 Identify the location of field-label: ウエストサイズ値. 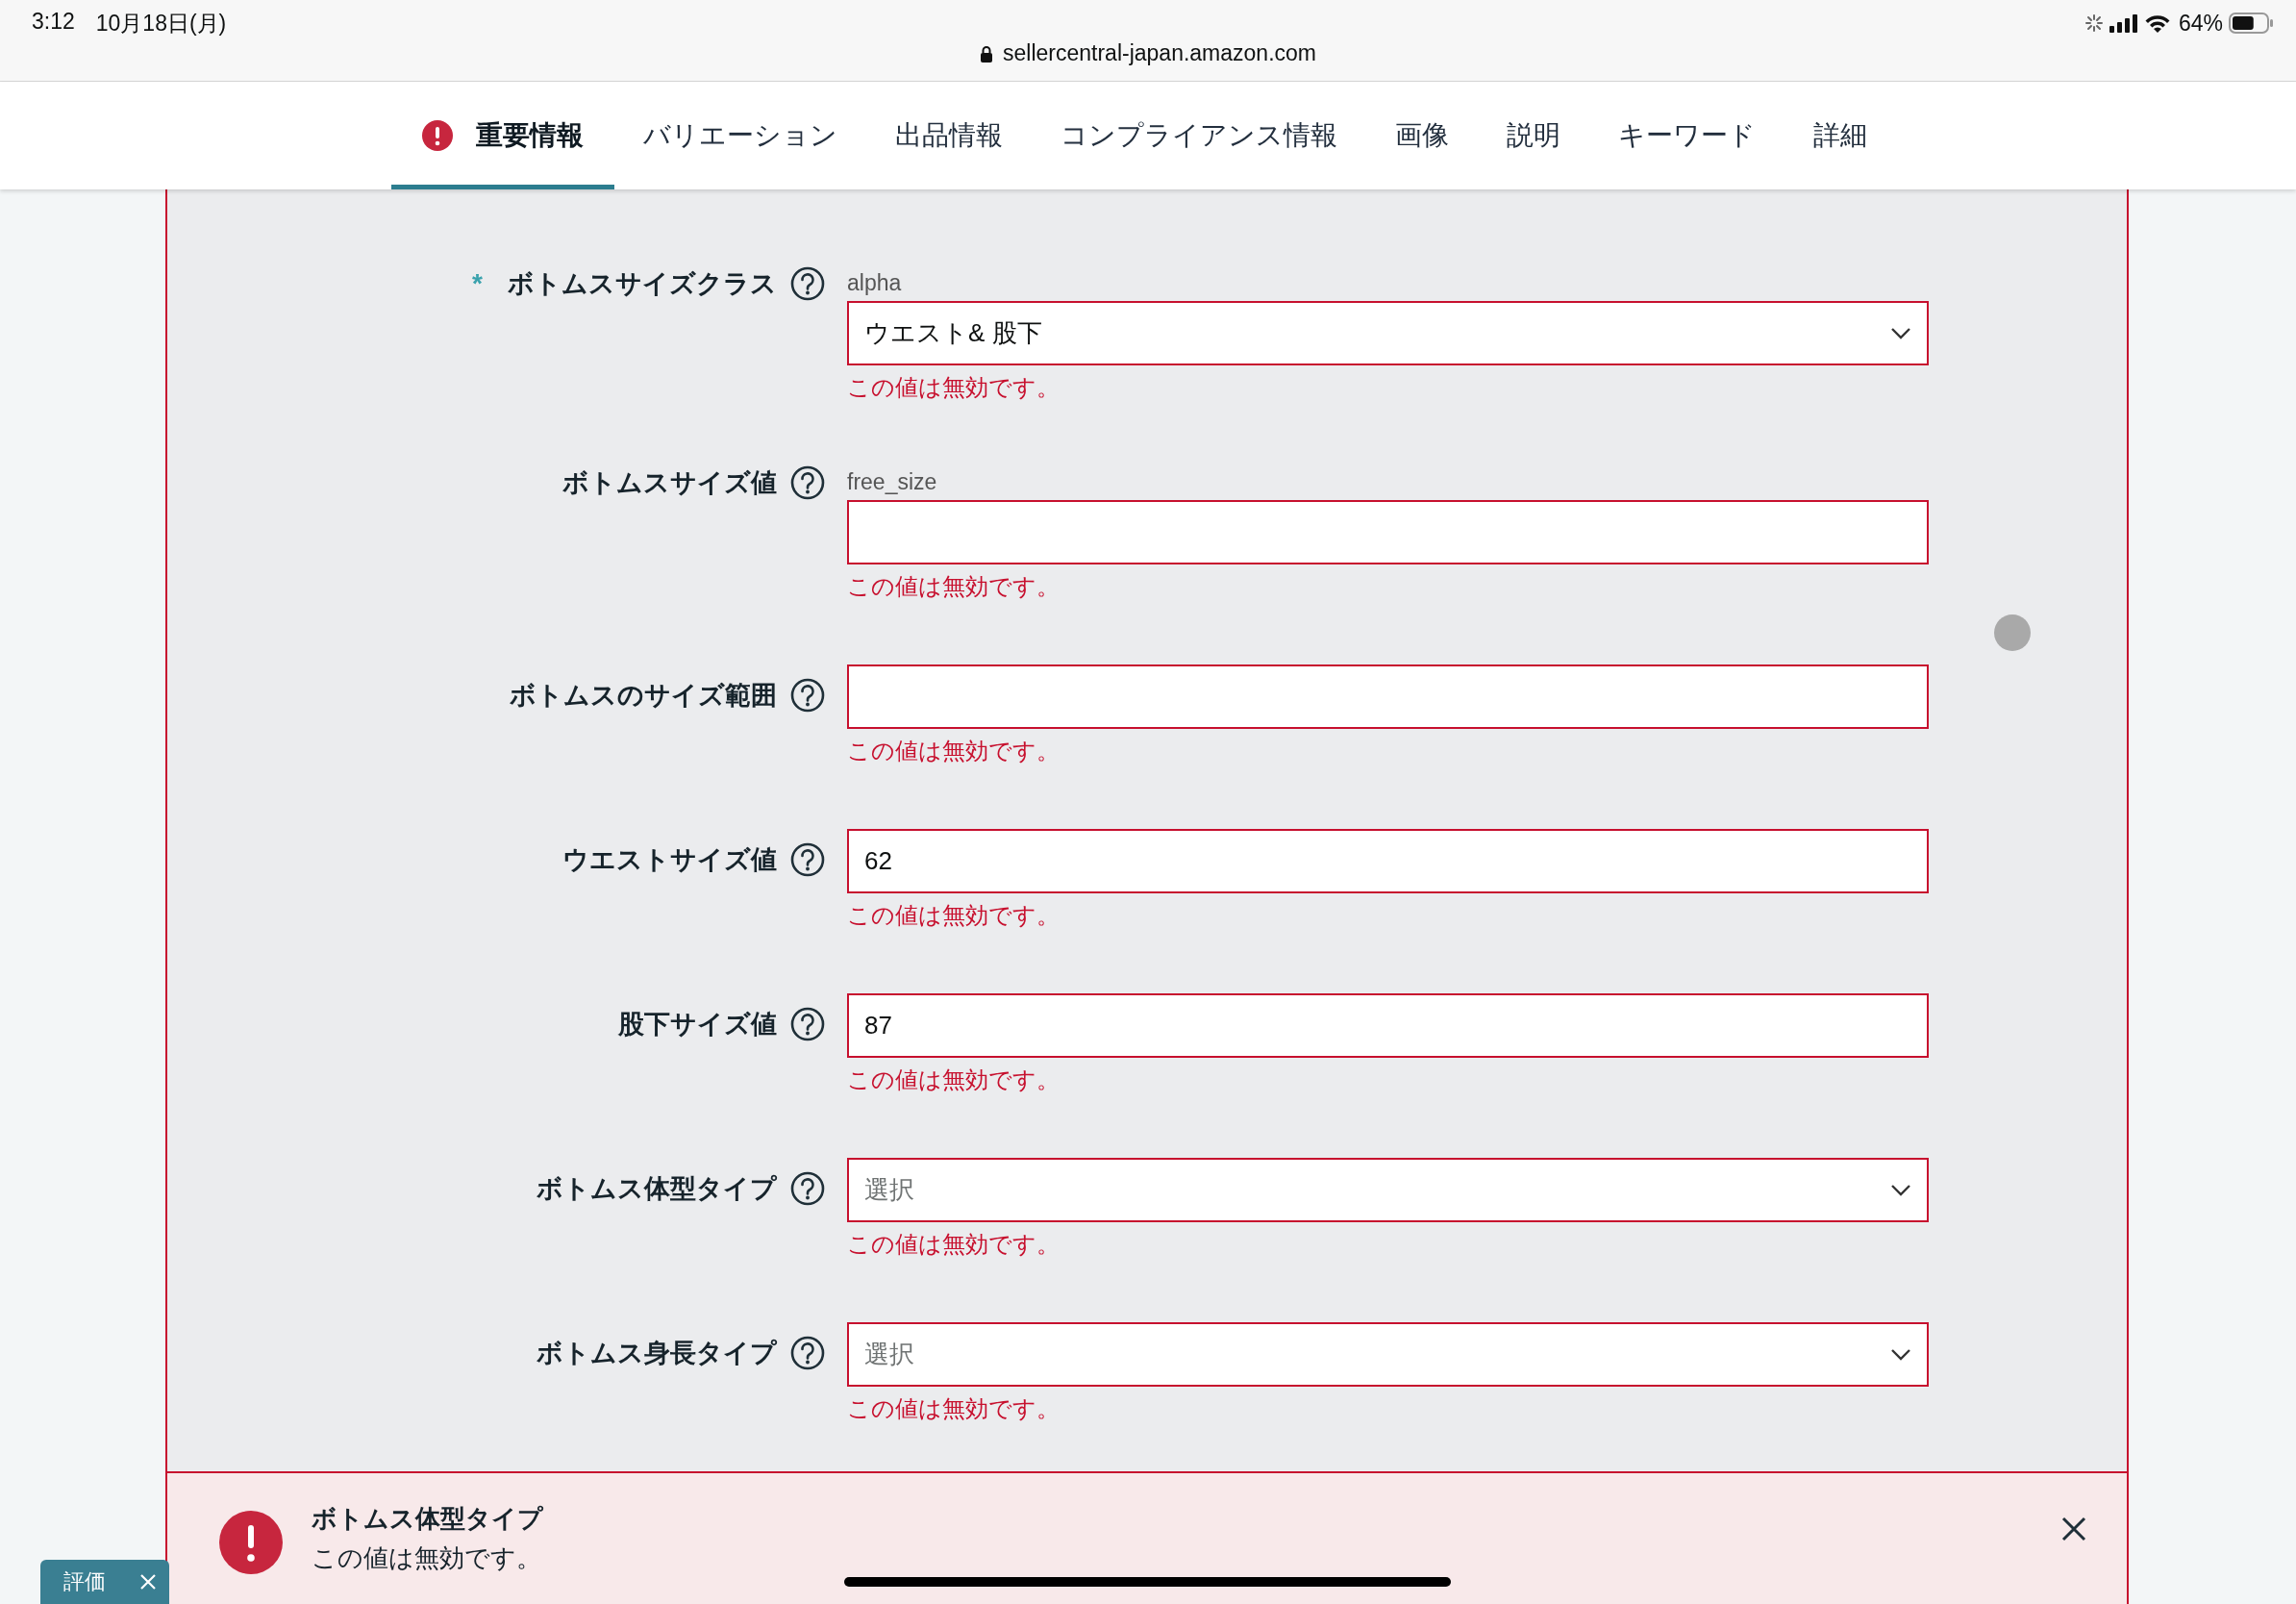
(669, 860).